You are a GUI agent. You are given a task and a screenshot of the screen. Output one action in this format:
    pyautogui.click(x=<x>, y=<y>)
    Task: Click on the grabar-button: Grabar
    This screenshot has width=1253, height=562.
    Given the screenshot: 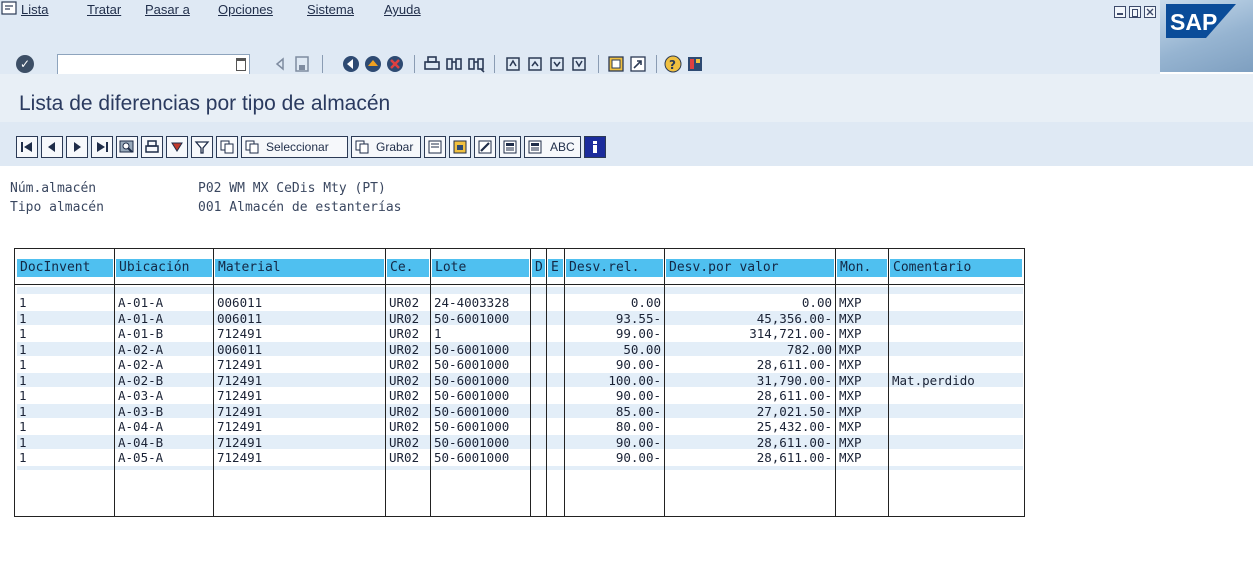 What is the action you would take?
    pyautogui.click(x=386, y=147)
    